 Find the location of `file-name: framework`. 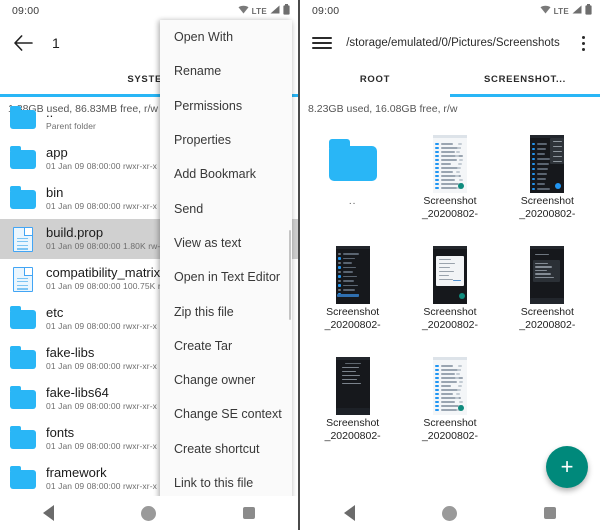

file-name: framework is located at coordinates (76, 472).